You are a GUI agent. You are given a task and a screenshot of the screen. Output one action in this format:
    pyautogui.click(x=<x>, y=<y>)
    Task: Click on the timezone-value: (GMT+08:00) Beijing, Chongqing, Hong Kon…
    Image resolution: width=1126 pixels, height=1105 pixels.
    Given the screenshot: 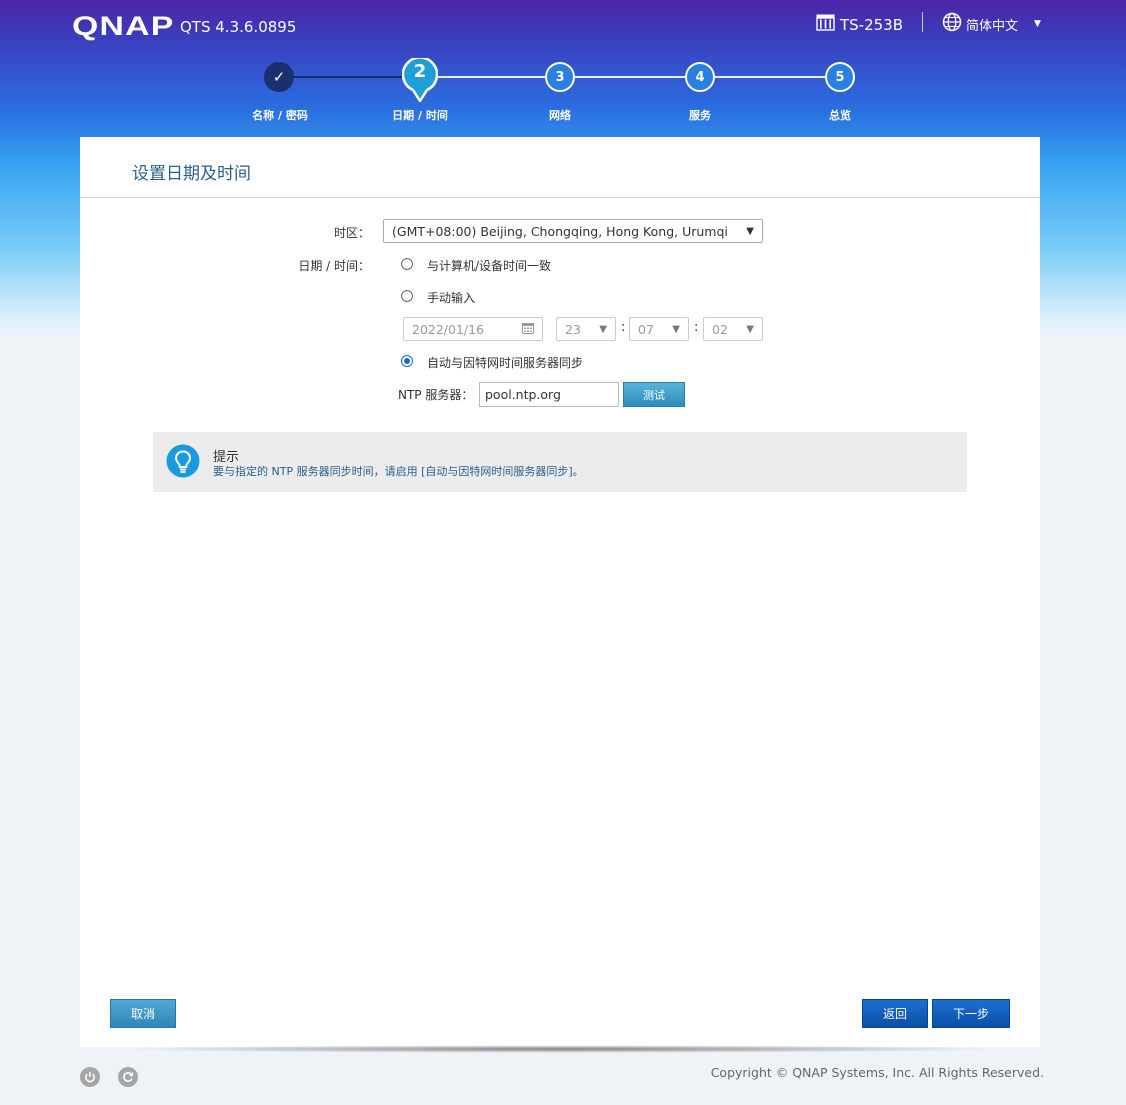 What is the action you would take?
    pyautogui.click(x=560, y=231)
    